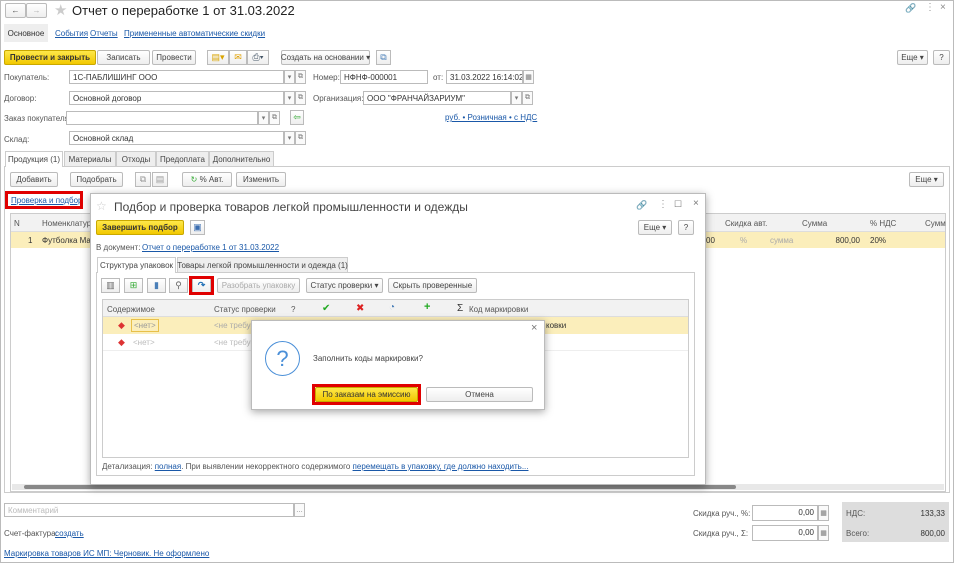  Describe the element at coordinates (258, 57) in the screenshot. I see `print-icon: ⎙▾` at that location.